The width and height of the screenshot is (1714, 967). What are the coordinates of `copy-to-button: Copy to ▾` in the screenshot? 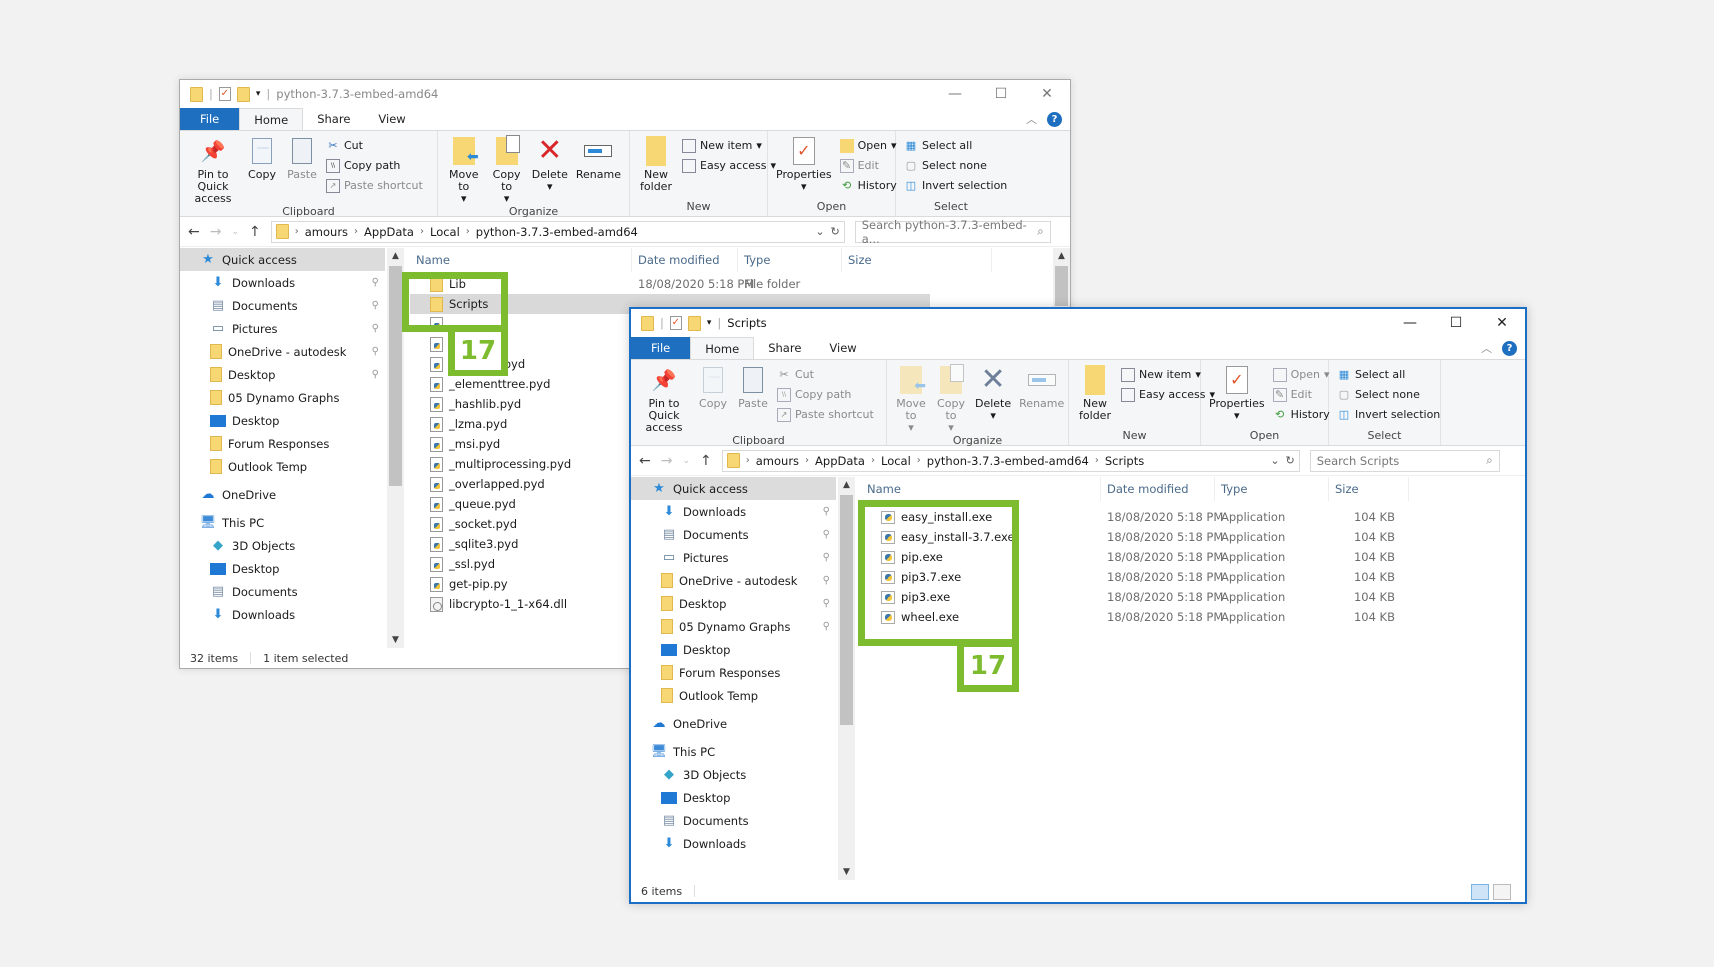 It's located at (507, 170).